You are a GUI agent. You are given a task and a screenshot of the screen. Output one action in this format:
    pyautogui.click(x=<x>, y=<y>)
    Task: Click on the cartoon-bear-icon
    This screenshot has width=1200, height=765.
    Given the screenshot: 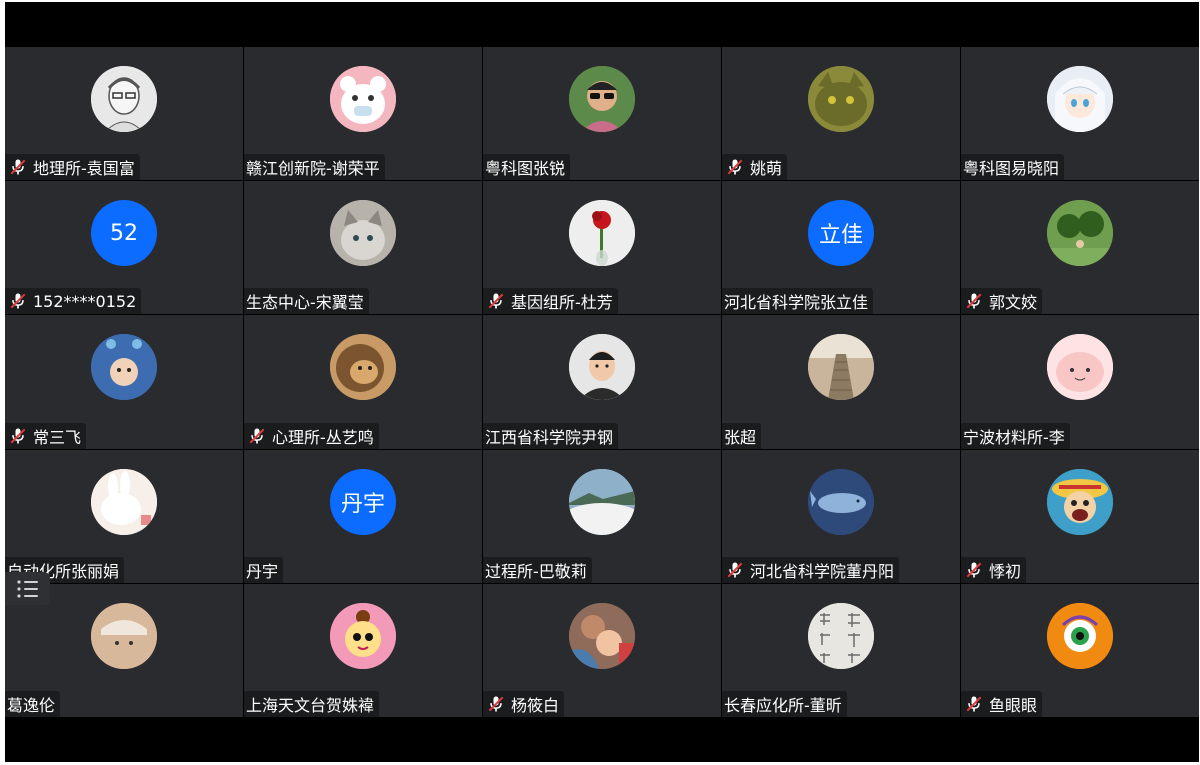 What is the action you would take?
    pyautogui.click(x=363, y=99)
    